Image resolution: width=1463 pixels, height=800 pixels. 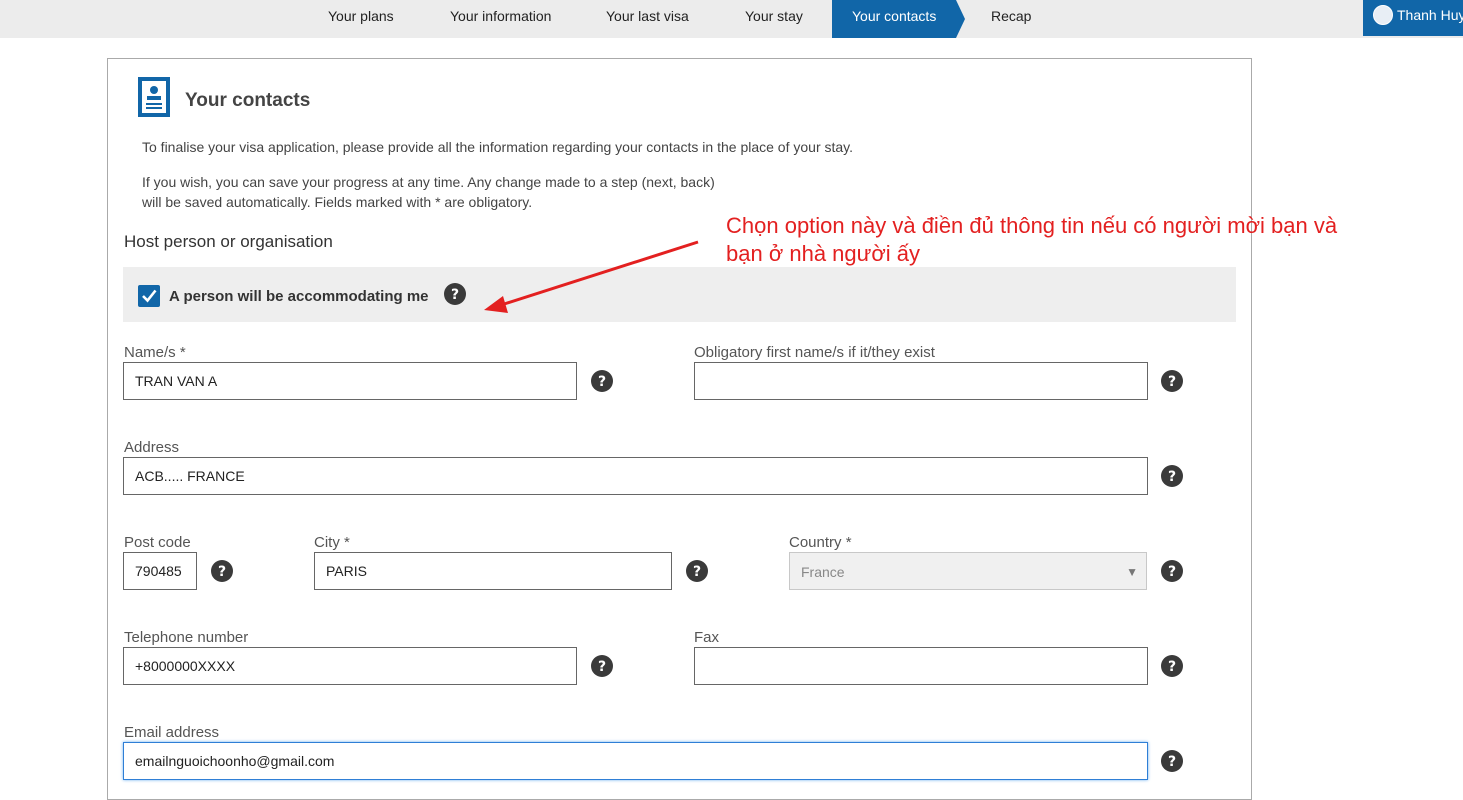 I want to click on email-input, so click(x=635, y=761).